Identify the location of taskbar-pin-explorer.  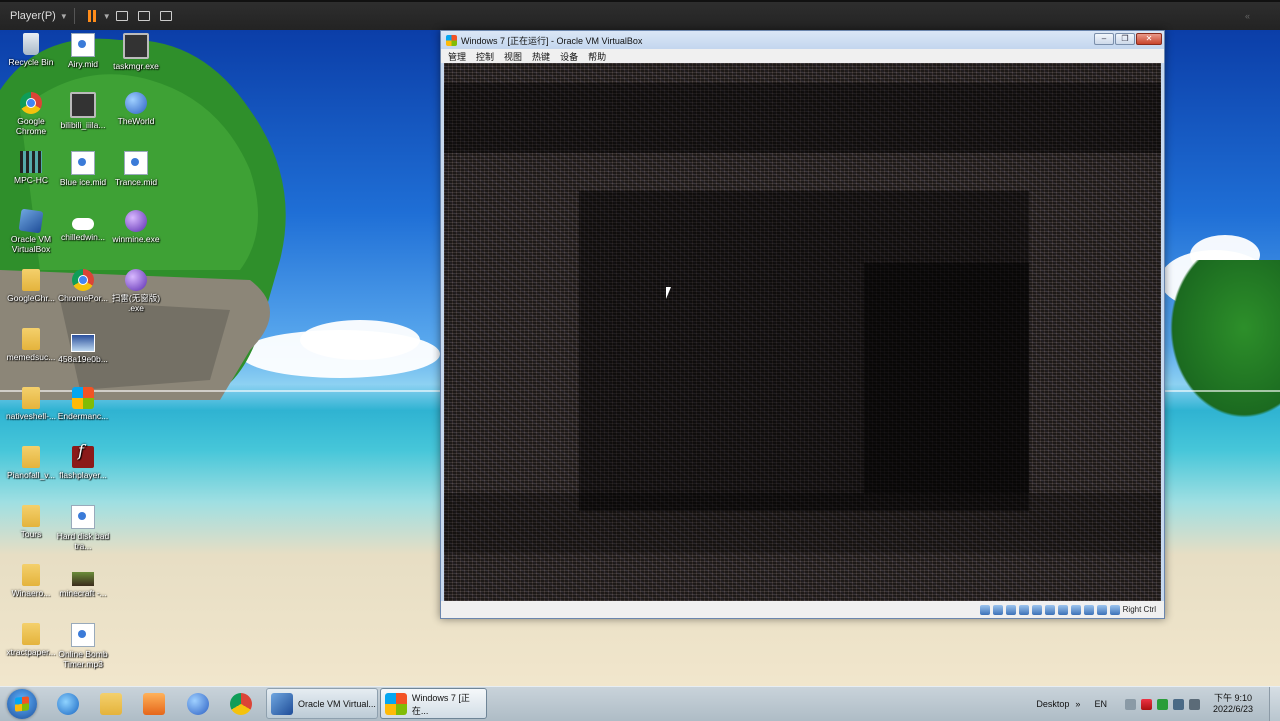
(111, 704).